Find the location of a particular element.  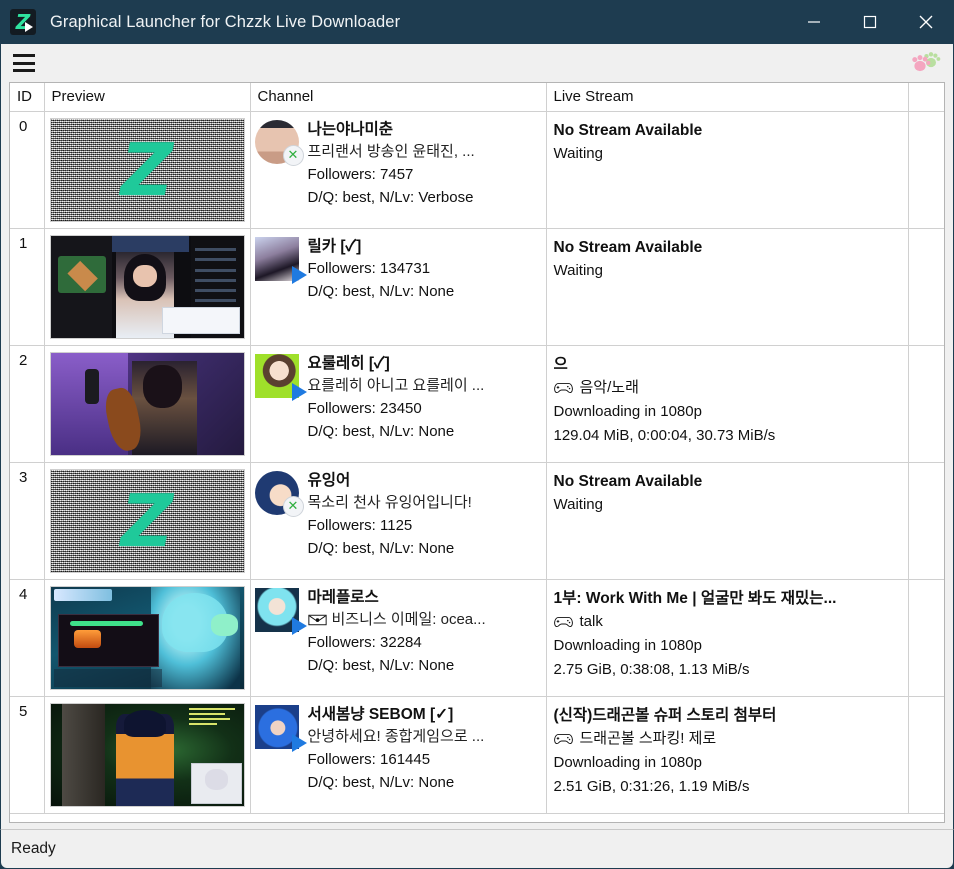

minimize-button is located at coordinates (814, 22).